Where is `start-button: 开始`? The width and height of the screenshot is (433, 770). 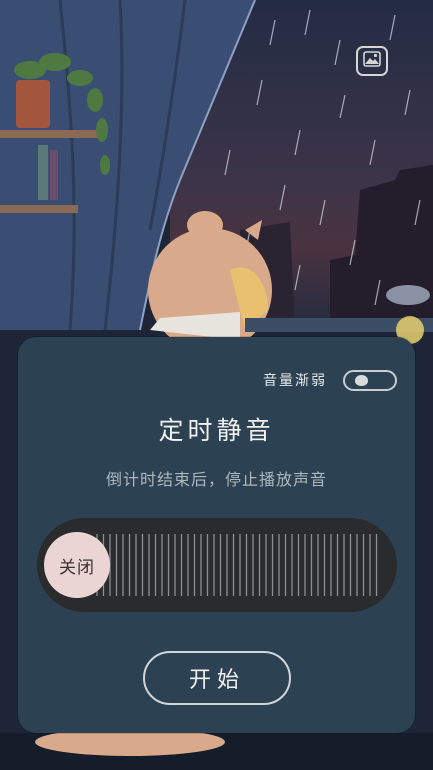 start-button: 开始 is located at coordinates (217, 678).